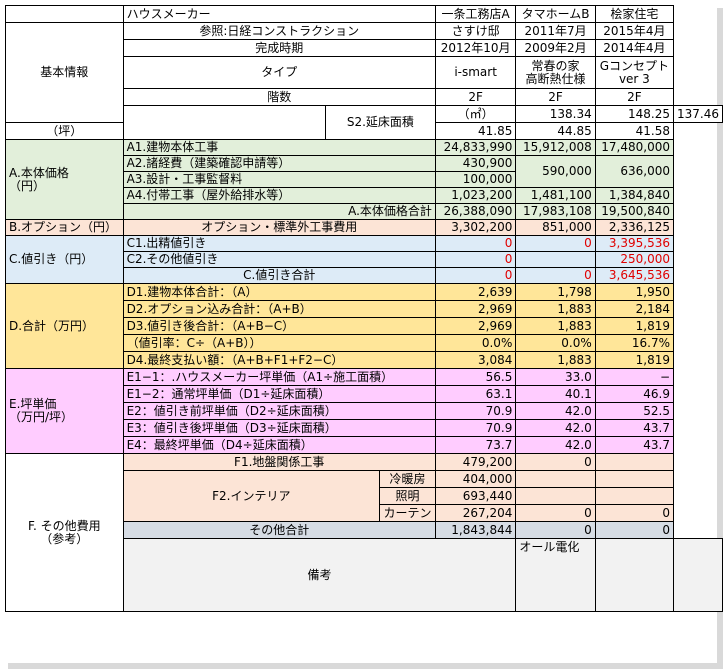 The width and height of the screenshot is (723, 669). Describe the element at coordinates (634, 195) in the screenshot. I see `a4-c: 1,384,840` at that location.